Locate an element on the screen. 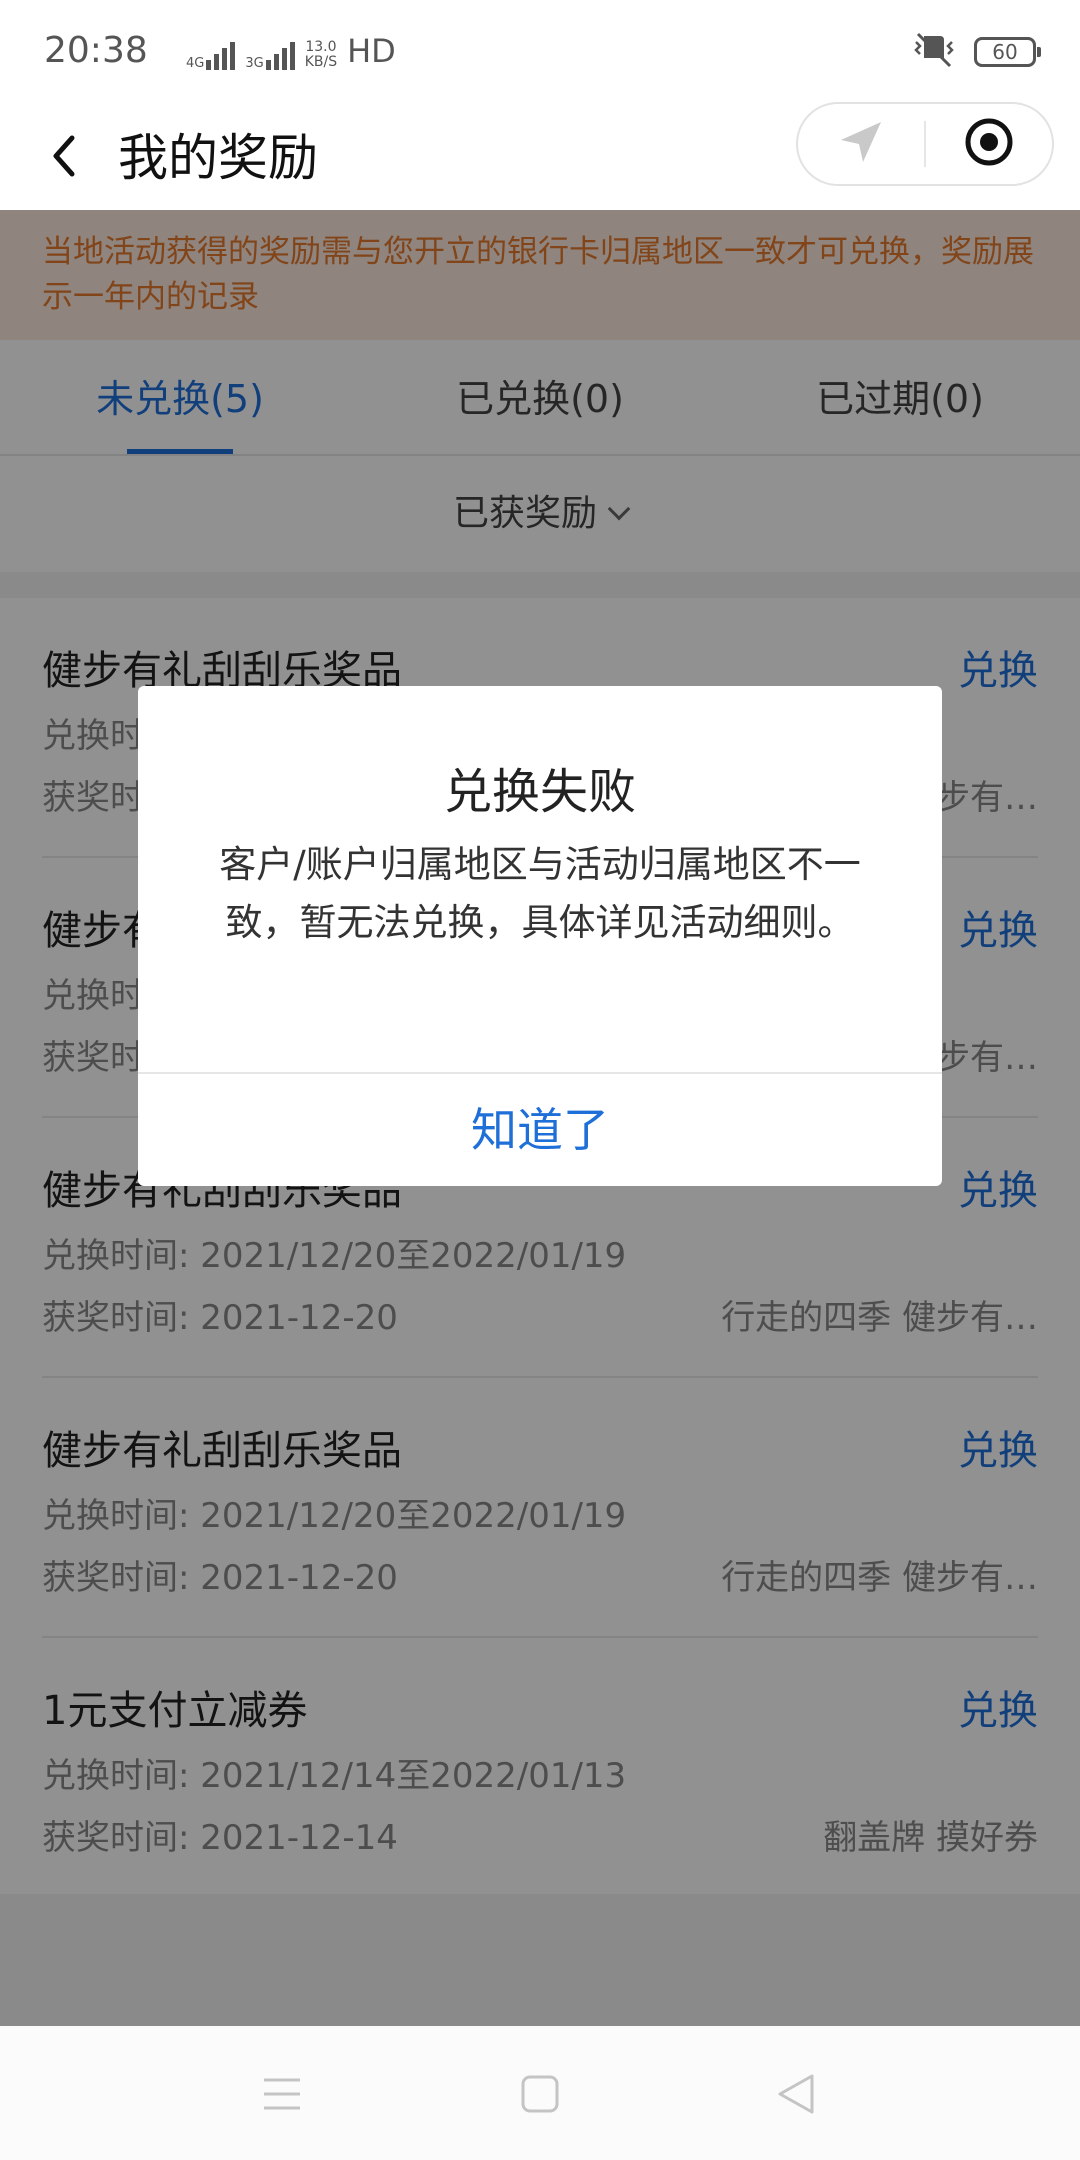  nav-bar: 我的奖励 is located at coordinates (540, 155).